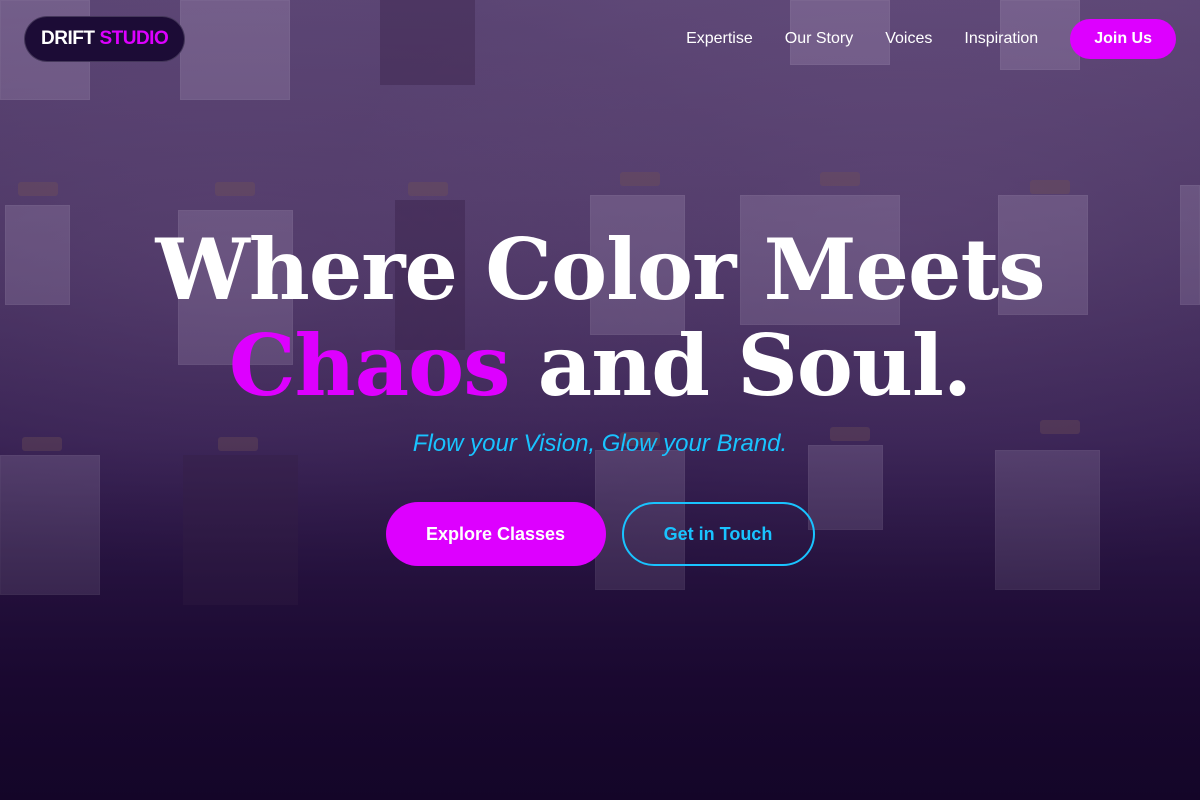  I want to click on headline-line1: Where Color Meets, so click(600, 269).